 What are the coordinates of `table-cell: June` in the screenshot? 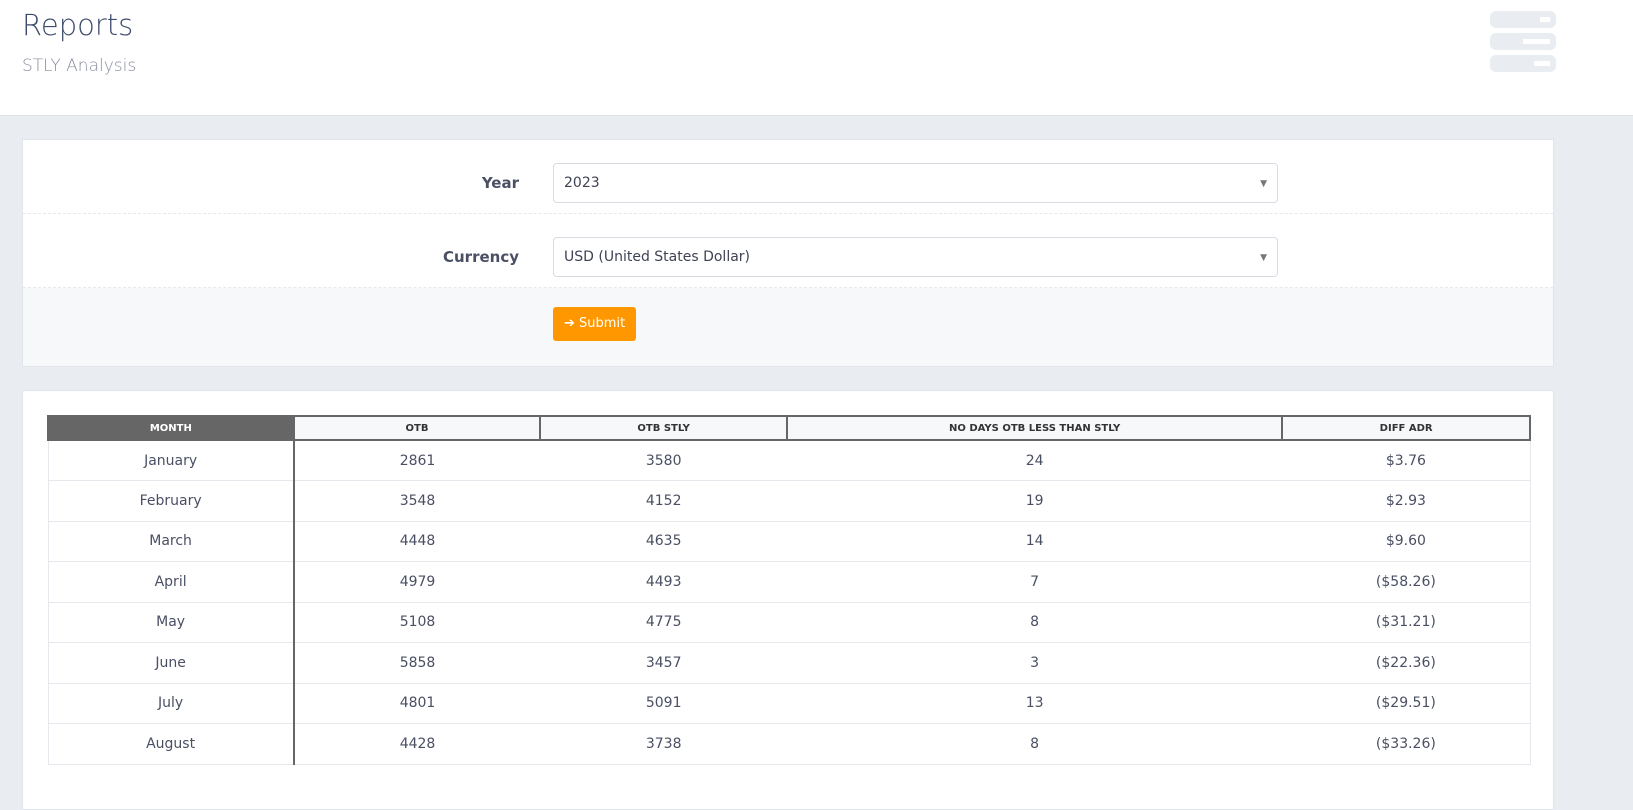 It's located at (171, 663).